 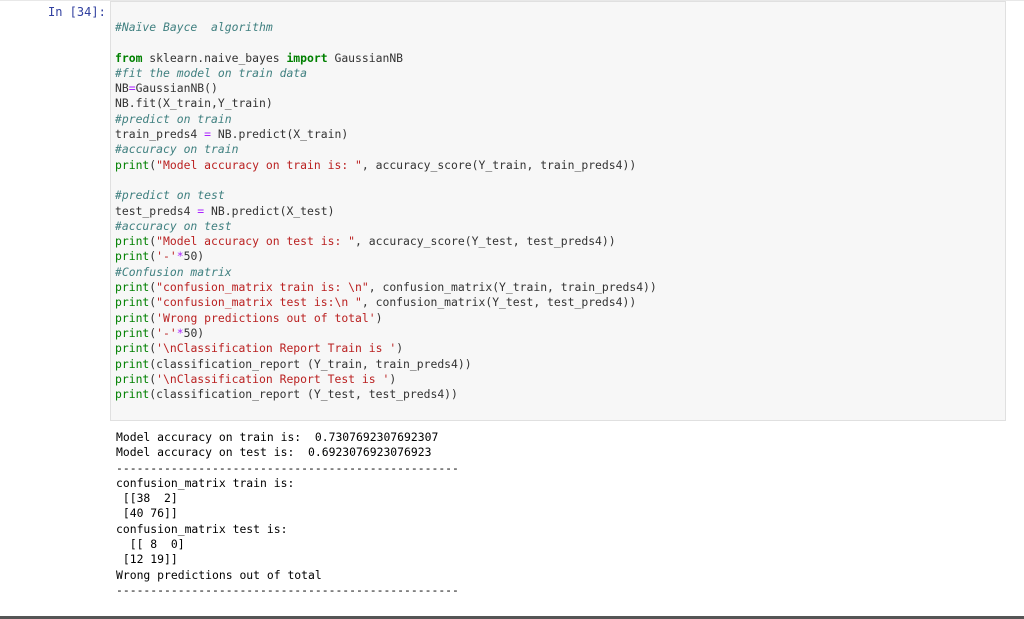 What do you see at coordinates (211, 72) in the screenshot?
I see `code-line: #fit the model on train data` at bounding box center [211, 72].